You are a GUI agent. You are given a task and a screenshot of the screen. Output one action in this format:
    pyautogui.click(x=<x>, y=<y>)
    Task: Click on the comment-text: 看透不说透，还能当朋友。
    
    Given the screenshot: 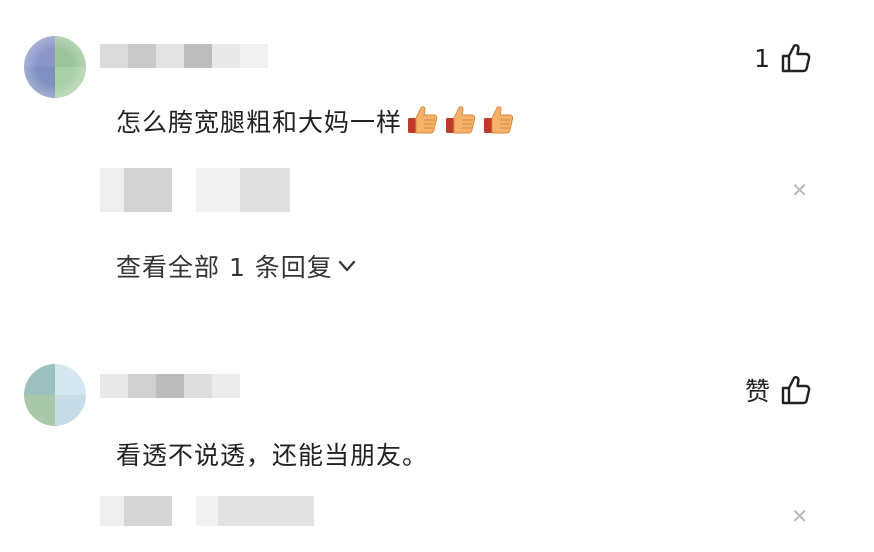 What is the action you would take?
    pyautogui.click(x=272, y=454)
    